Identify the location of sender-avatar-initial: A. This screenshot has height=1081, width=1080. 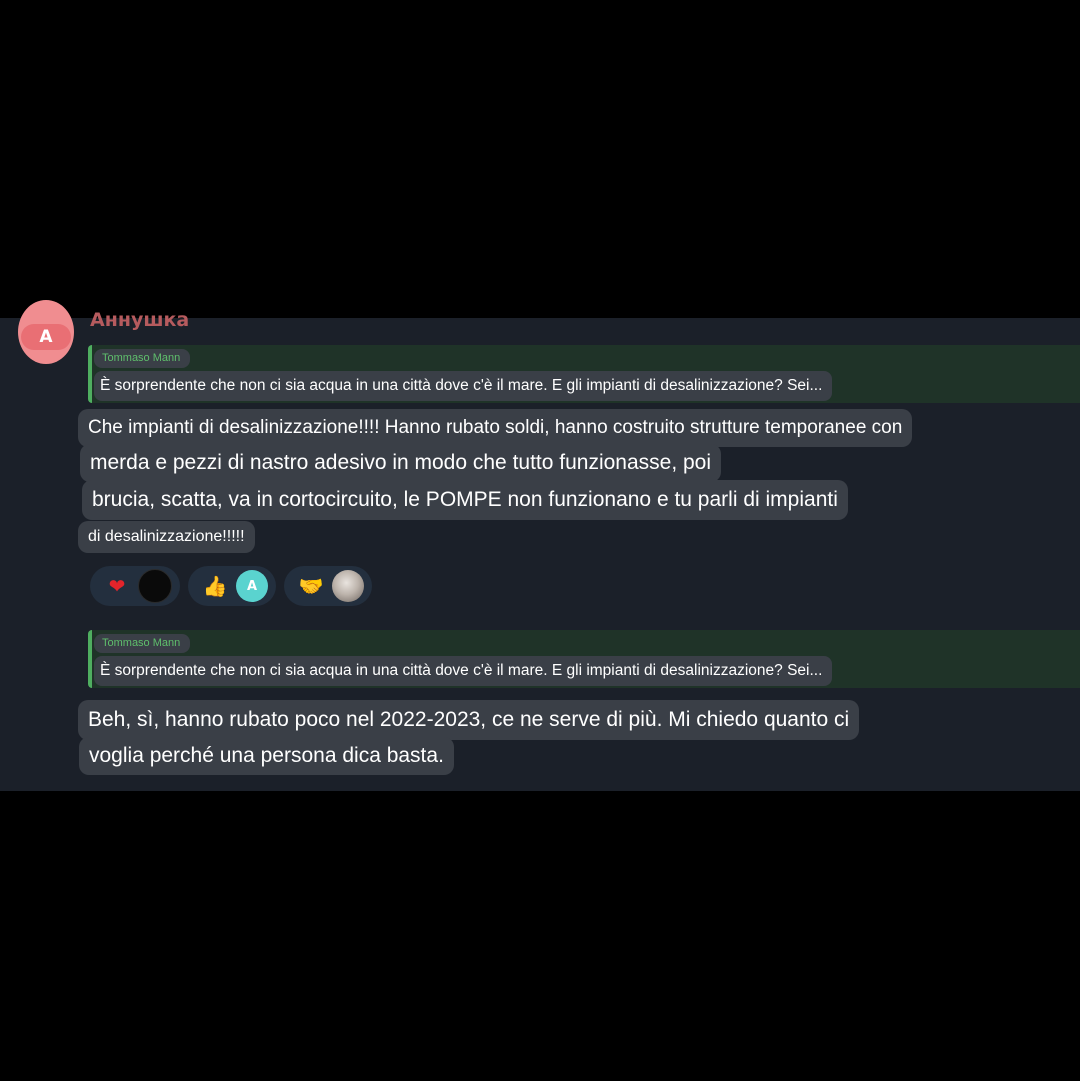
(46, 337).